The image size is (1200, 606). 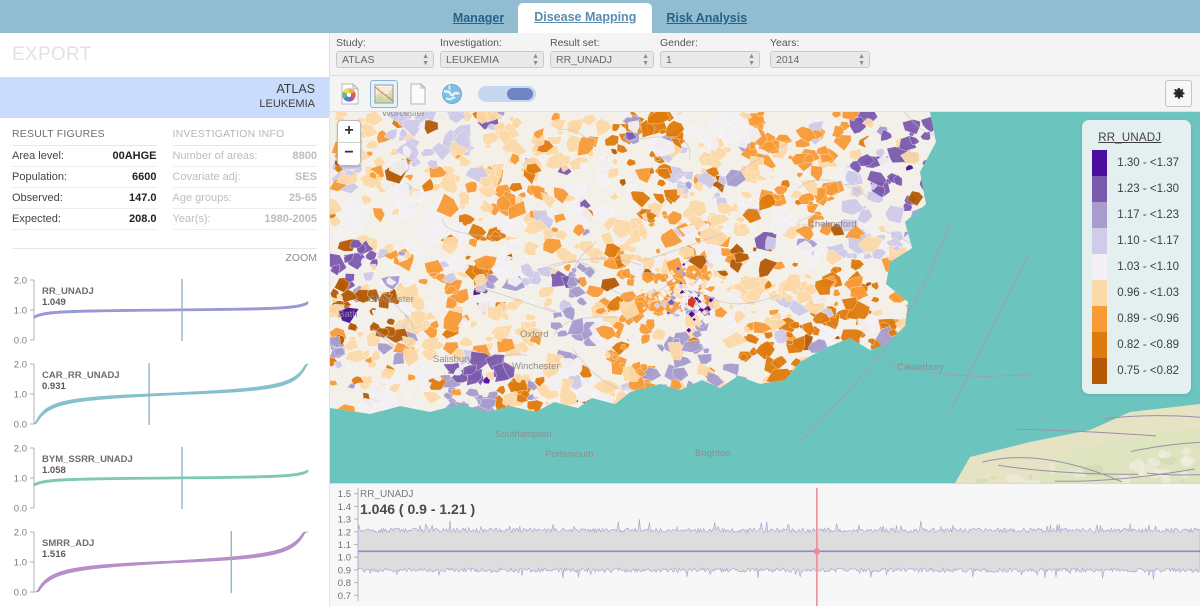 What do you see at coordinates (418, 94) in the screenshot?
I see `blank-doc-icon` at bounding box center [418, 94].